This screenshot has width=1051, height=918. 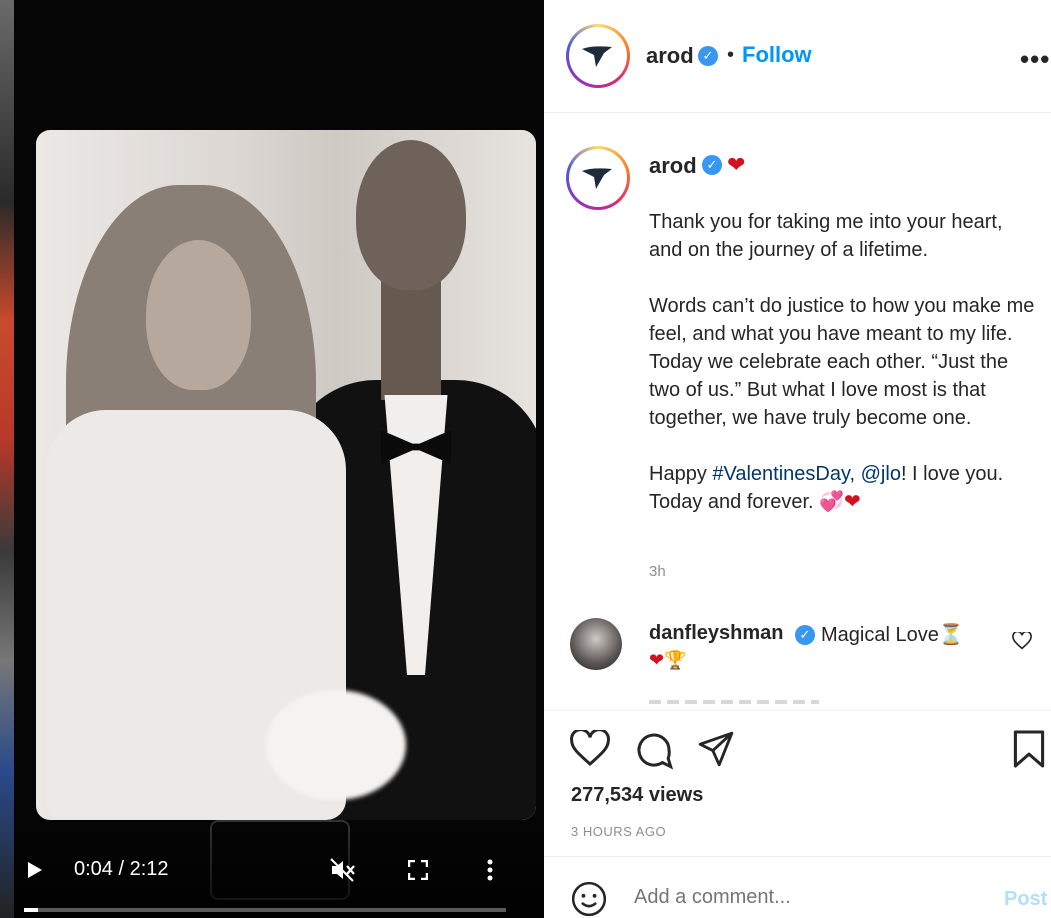 I want to click on like-icon, so click(x=590, y=749).